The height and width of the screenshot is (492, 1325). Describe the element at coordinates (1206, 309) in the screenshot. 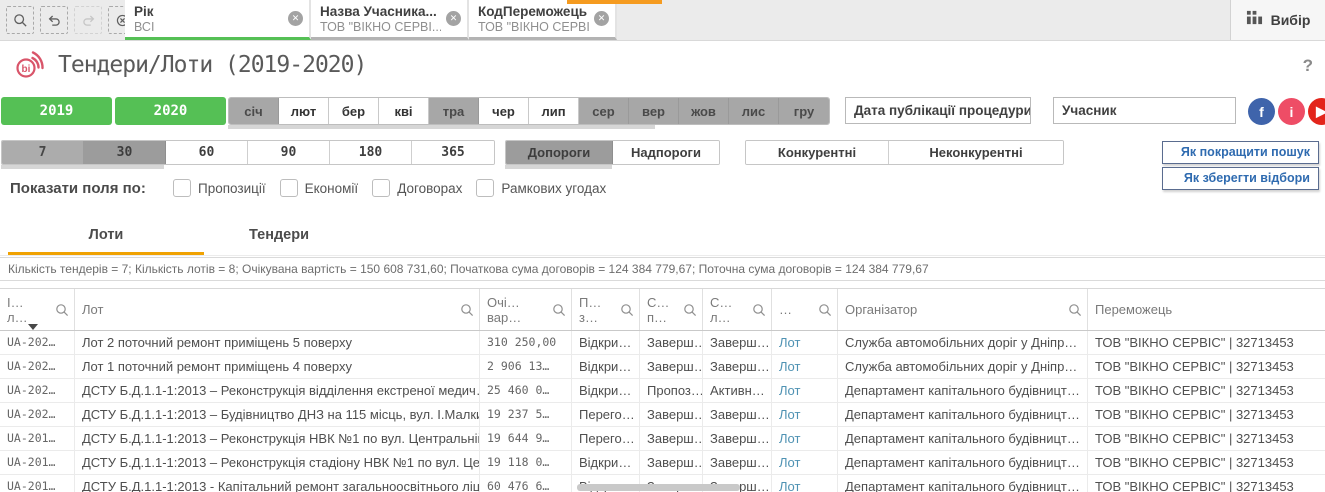

I see `column-header-winner: Переможець` at that location.